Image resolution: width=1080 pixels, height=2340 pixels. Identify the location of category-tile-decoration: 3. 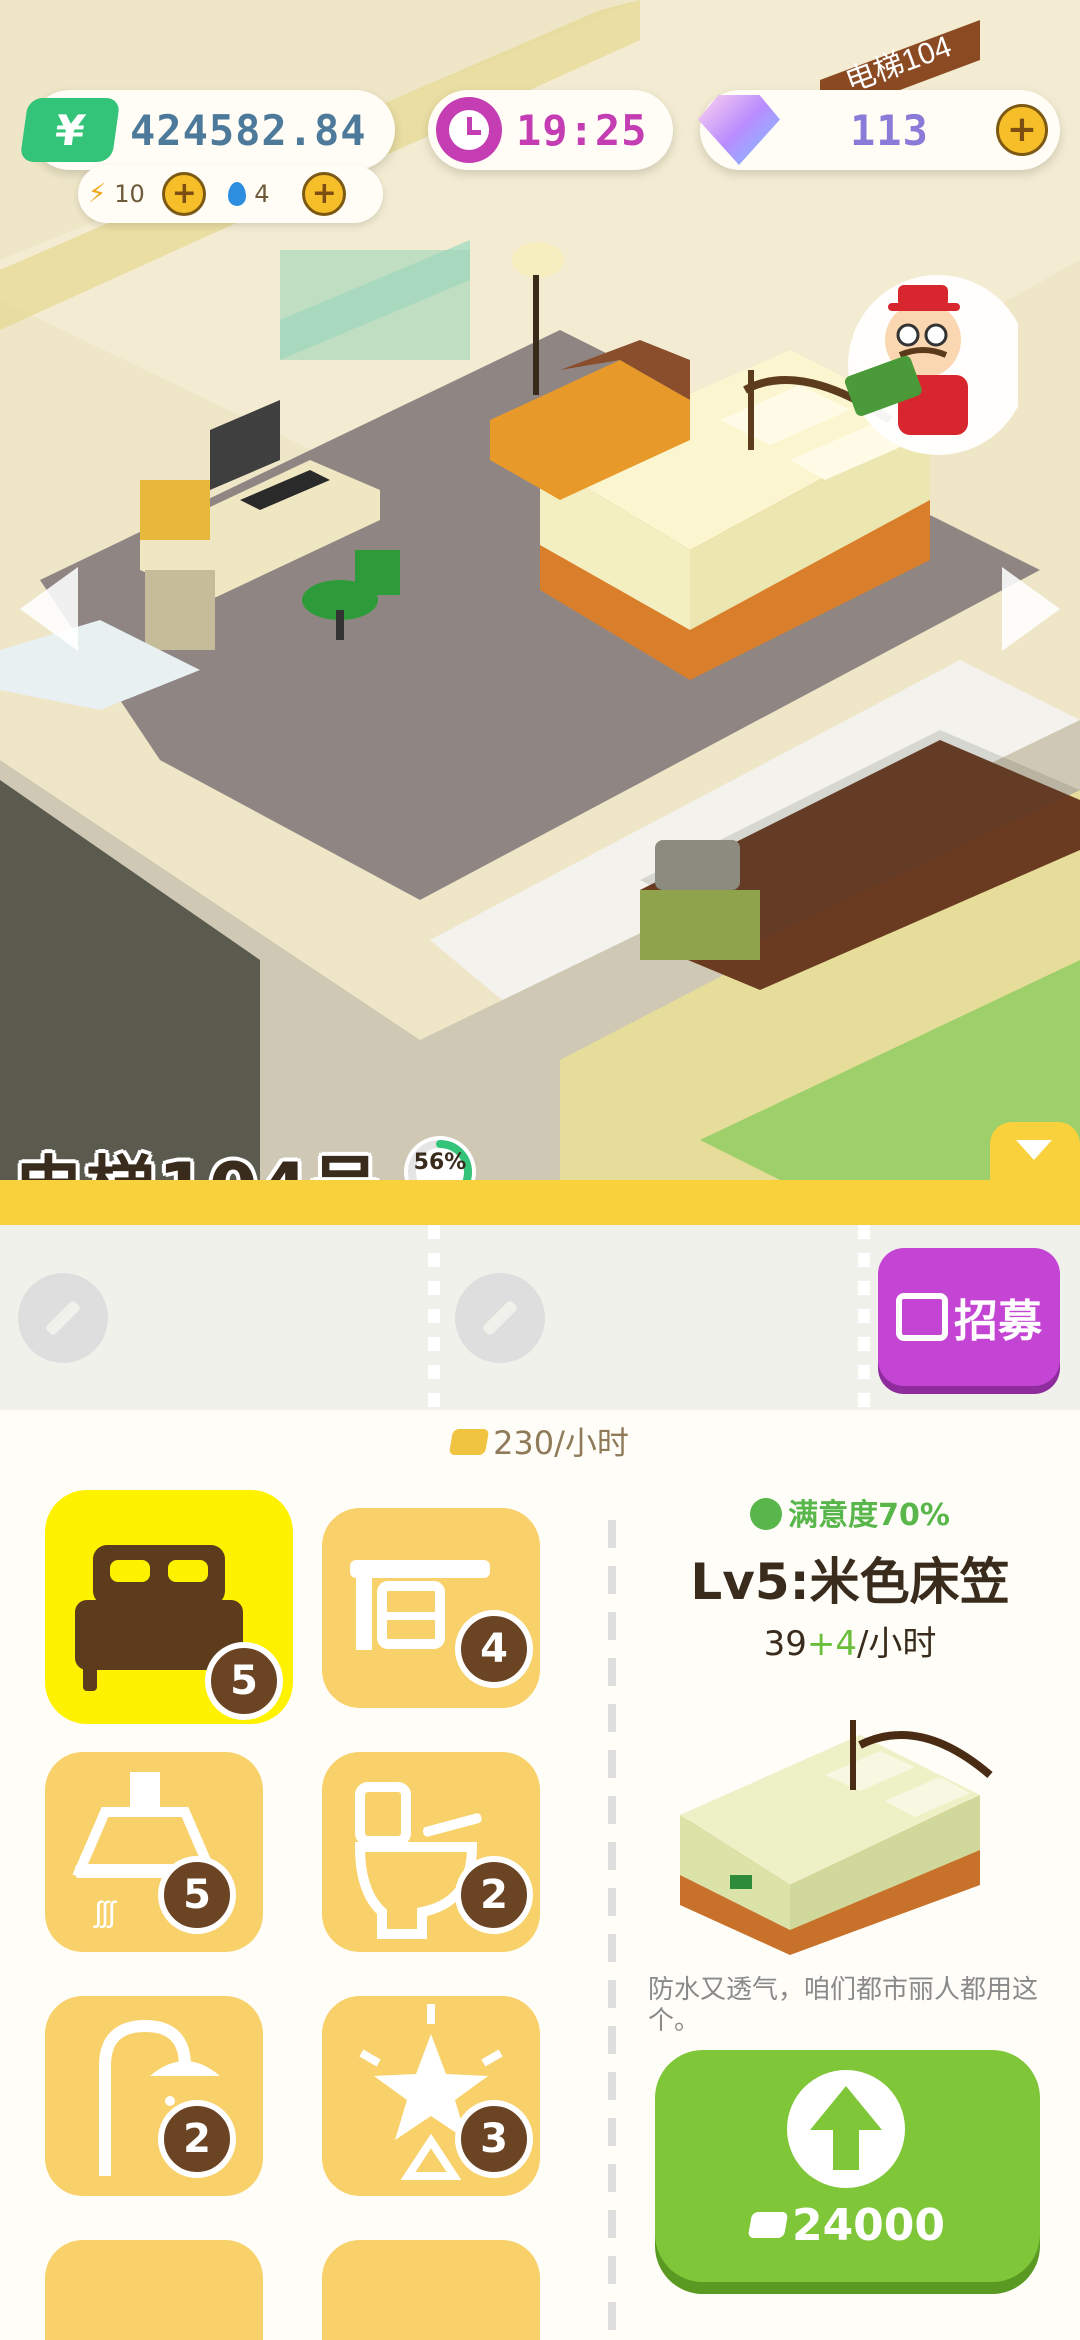
(431, 2096).